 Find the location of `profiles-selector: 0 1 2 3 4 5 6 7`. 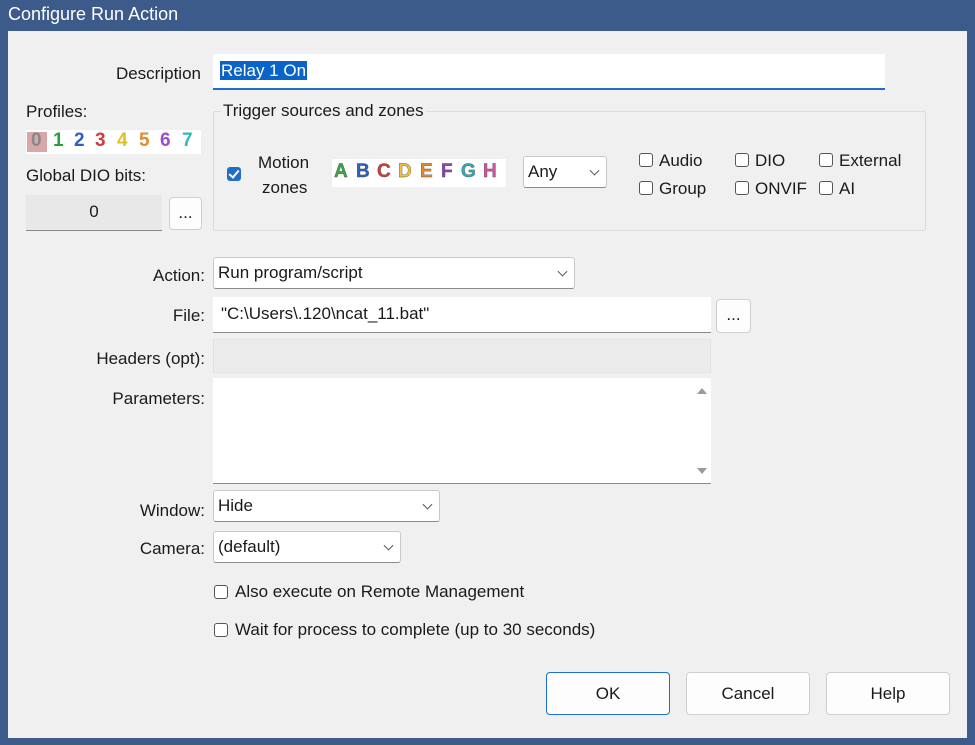

profiles-selector: 0 1 2 3 4 5 6 7 is located at coordinates (113, 142).